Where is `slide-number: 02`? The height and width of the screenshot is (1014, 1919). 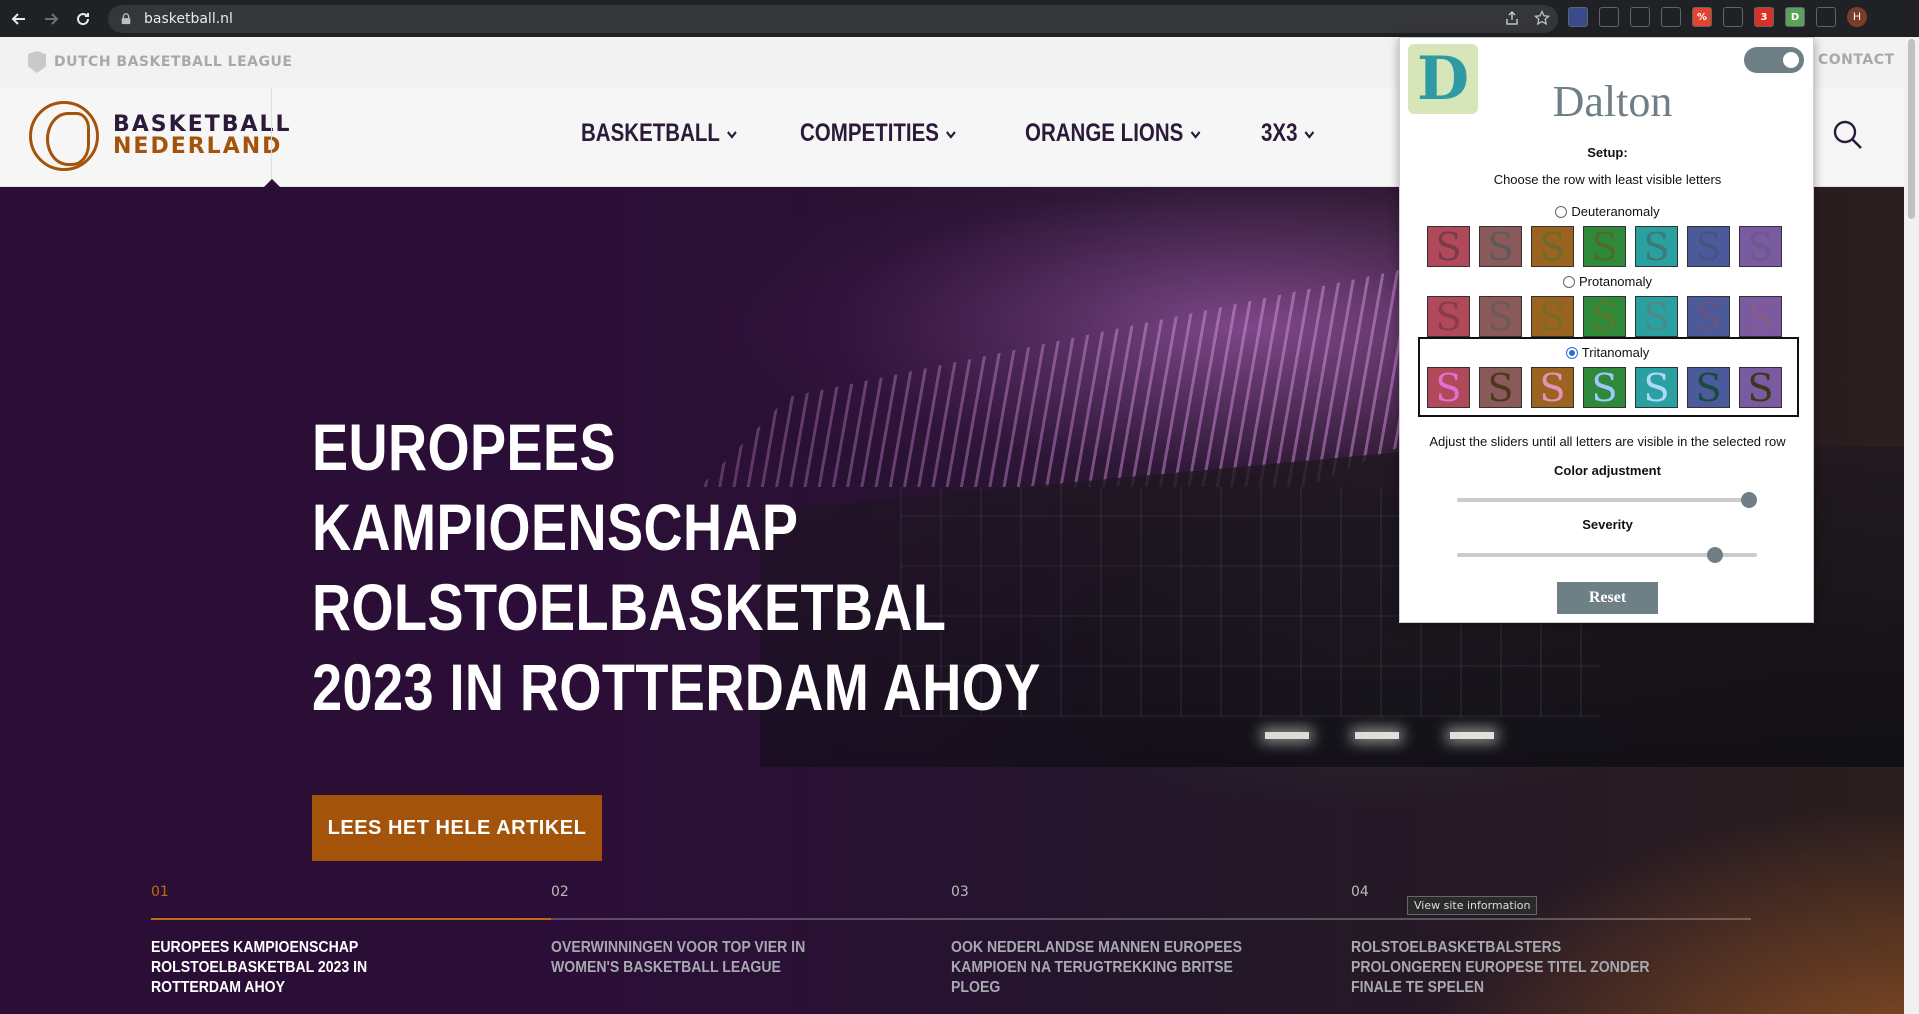 slide-number: 02 is located at coordinates (560, 892).